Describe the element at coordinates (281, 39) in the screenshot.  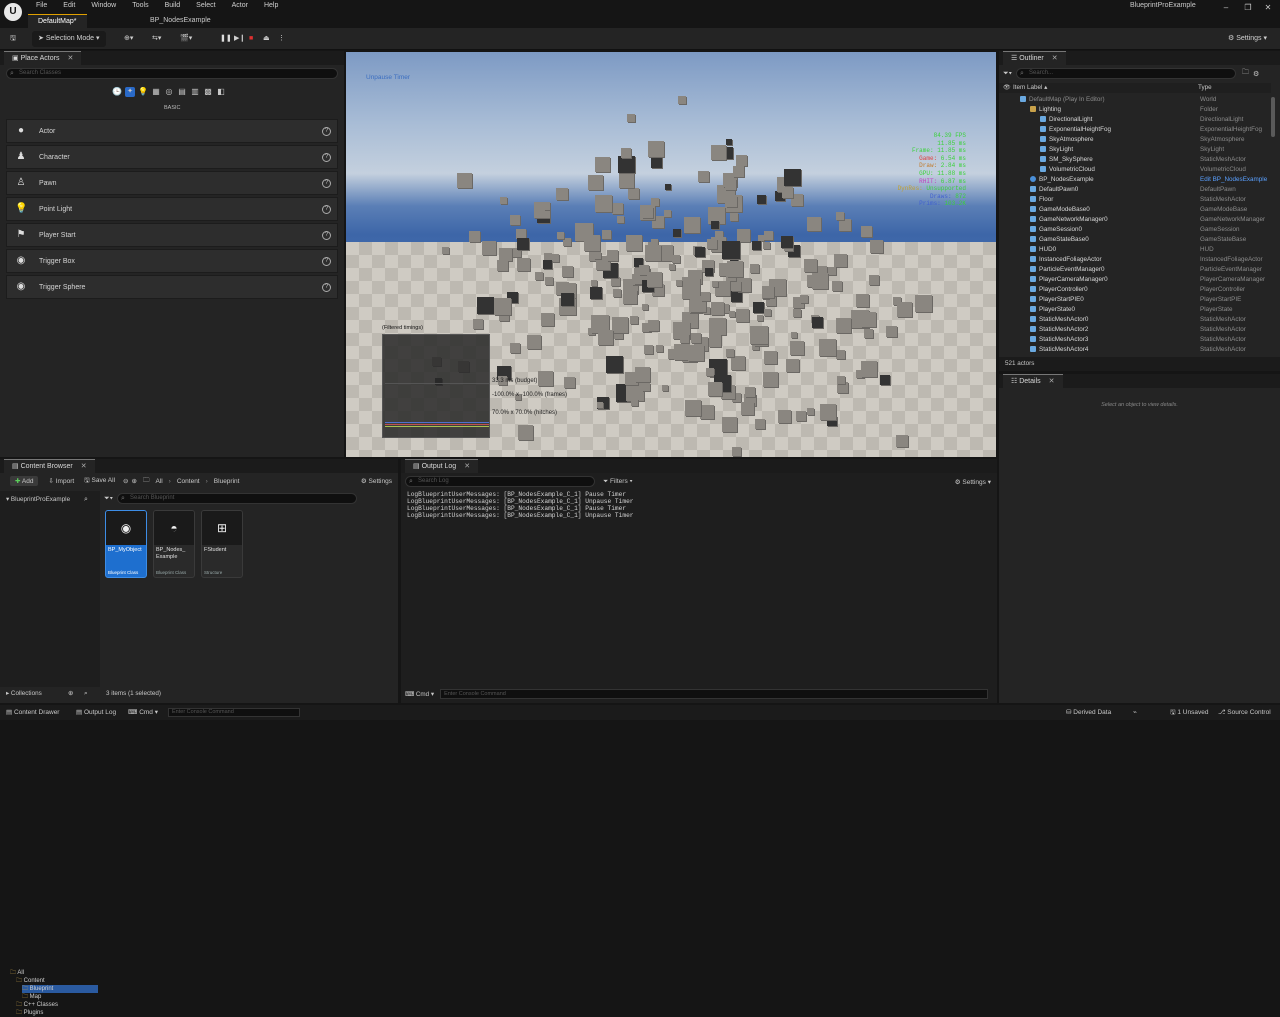
I see `more-options-icon: ⋮` at that location.